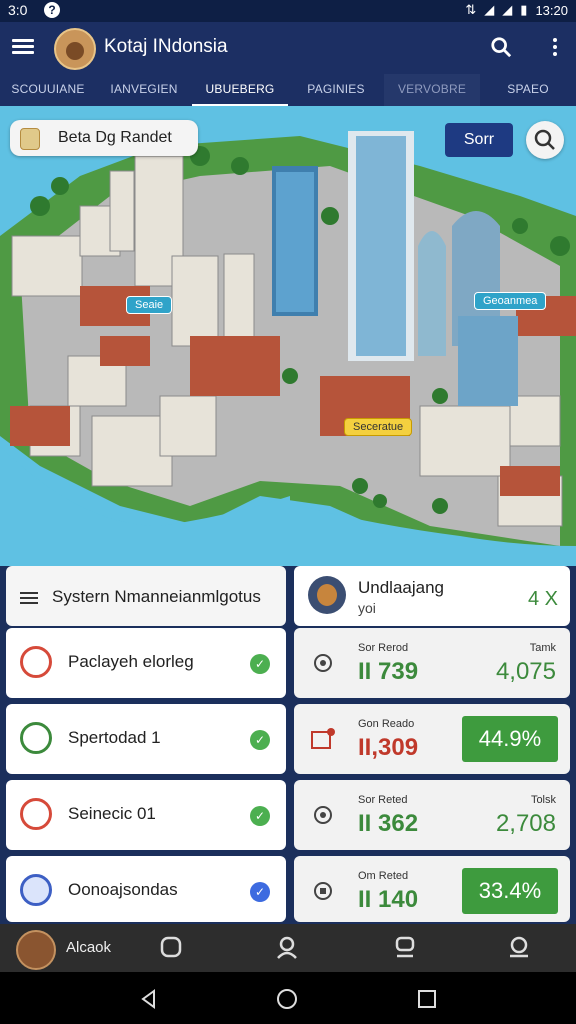  What do you see at coordinates (36, 738) in the screenshot?
I see `bug-icon` at bounding box center [36, 738].